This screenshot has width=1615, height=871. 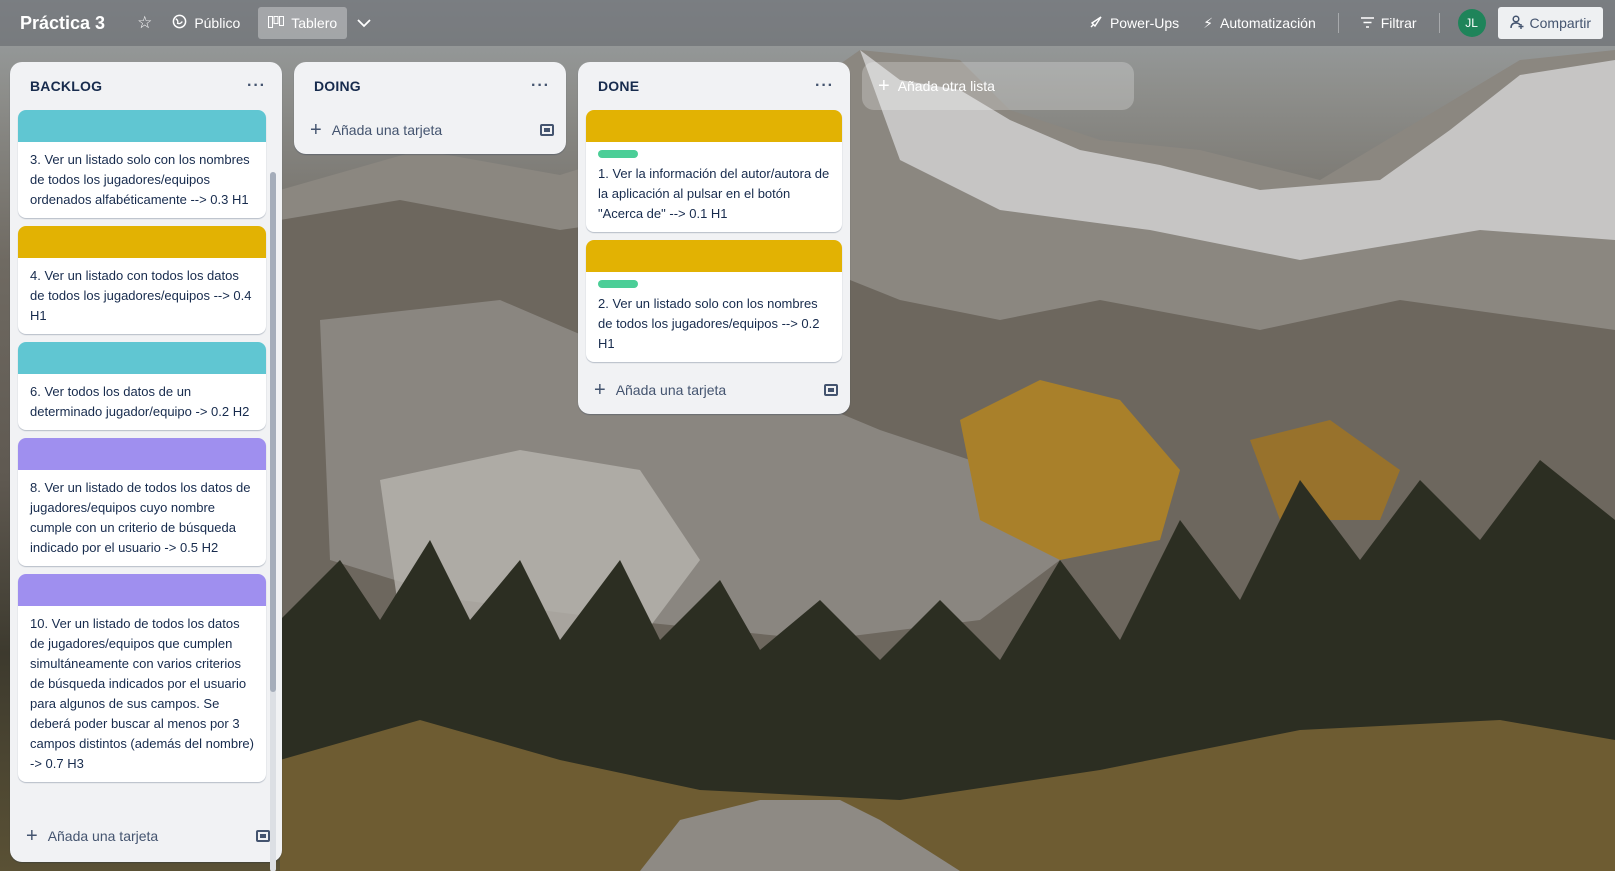 I want to click on powerups-label: Power-Ups, so click(x=1144, y=23).